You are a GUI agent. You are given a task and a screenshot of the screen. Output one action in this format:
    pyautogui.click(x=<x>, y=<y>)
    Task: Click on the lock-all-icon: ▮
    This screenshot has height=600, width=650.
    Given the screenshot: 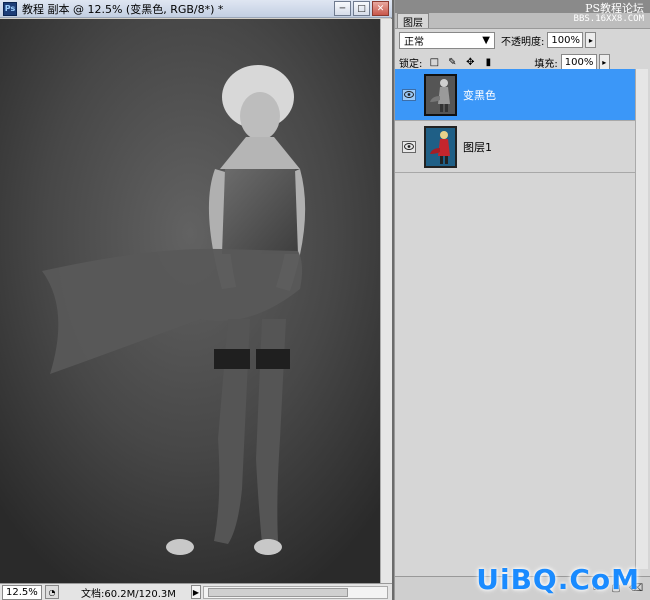 What is the action you would take?
    pyautogui.click(x=488, y=62)
    